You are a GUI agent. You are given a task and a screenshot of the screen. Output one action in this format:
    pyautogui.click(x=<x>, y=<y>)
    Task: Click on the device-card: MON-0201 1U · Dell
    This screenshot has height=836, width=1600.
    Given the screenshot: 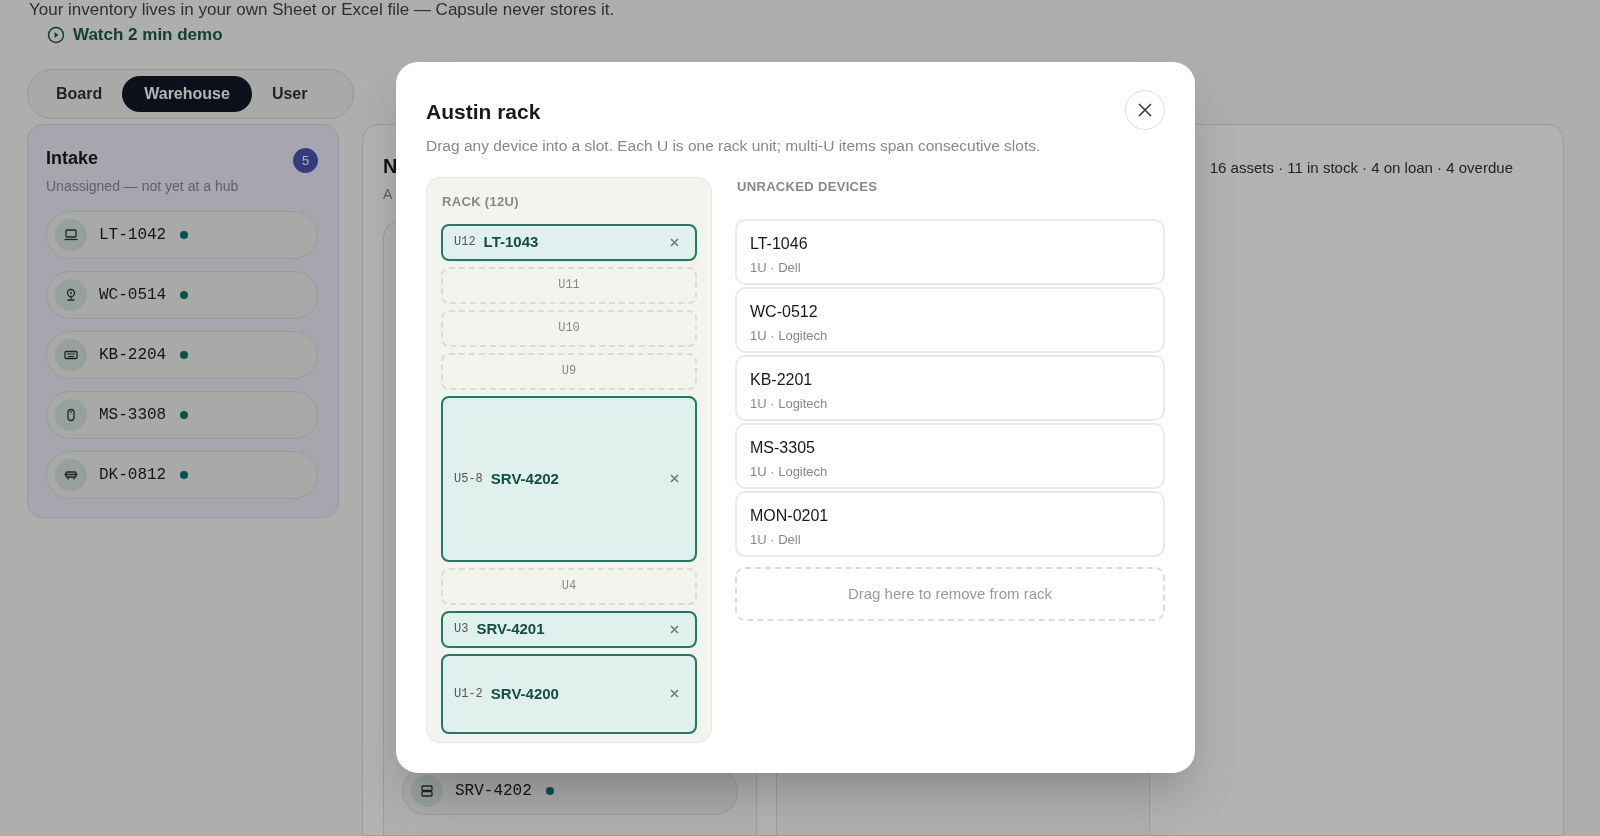 What is the action you would take?
    pyautogui.click(x=950, y=523)
    